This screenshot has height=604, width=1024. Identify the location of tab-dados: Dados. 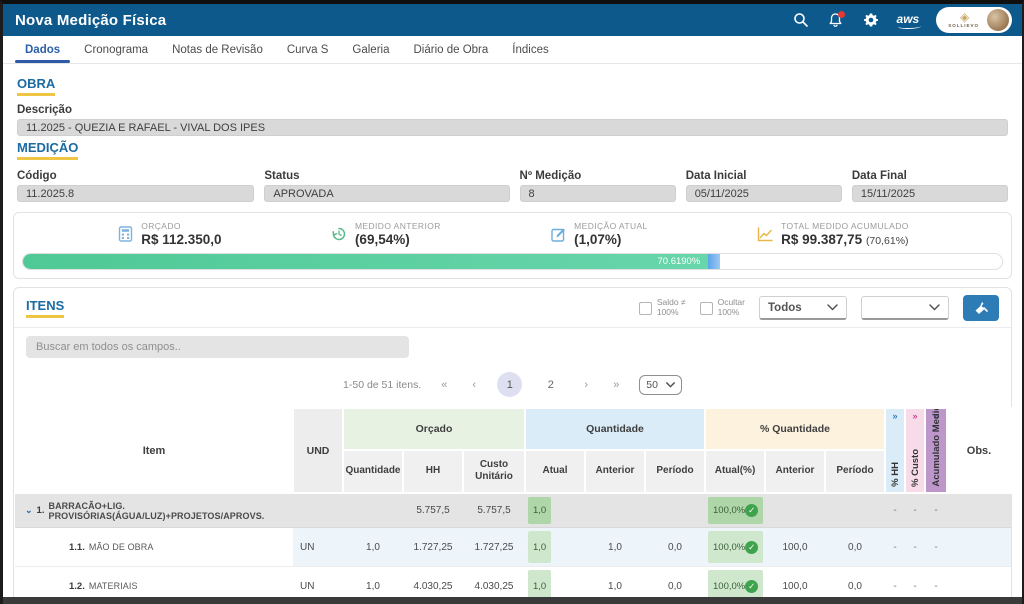
(42, 49).